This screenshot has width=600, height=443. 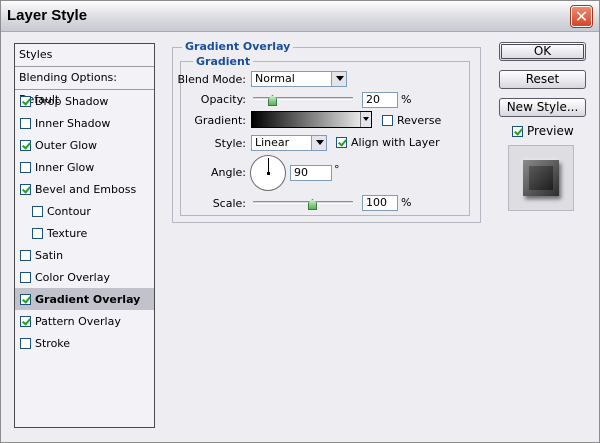 What do you see at coordinates (88, 299) in the screenshot?
I see `style-item-label: Gradient Overlay` at bounding box center [88, 299].